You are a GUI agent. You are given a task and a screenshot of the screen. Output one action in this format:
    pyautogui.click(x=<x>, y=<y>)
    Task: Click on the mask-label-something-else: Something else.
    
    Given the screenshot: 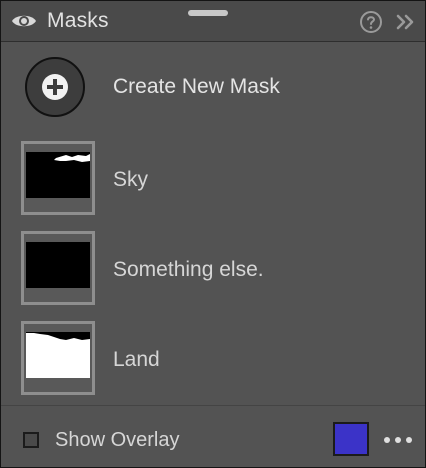 What is the action you would take?
    pyautogui.click(x=188, y=269)
    